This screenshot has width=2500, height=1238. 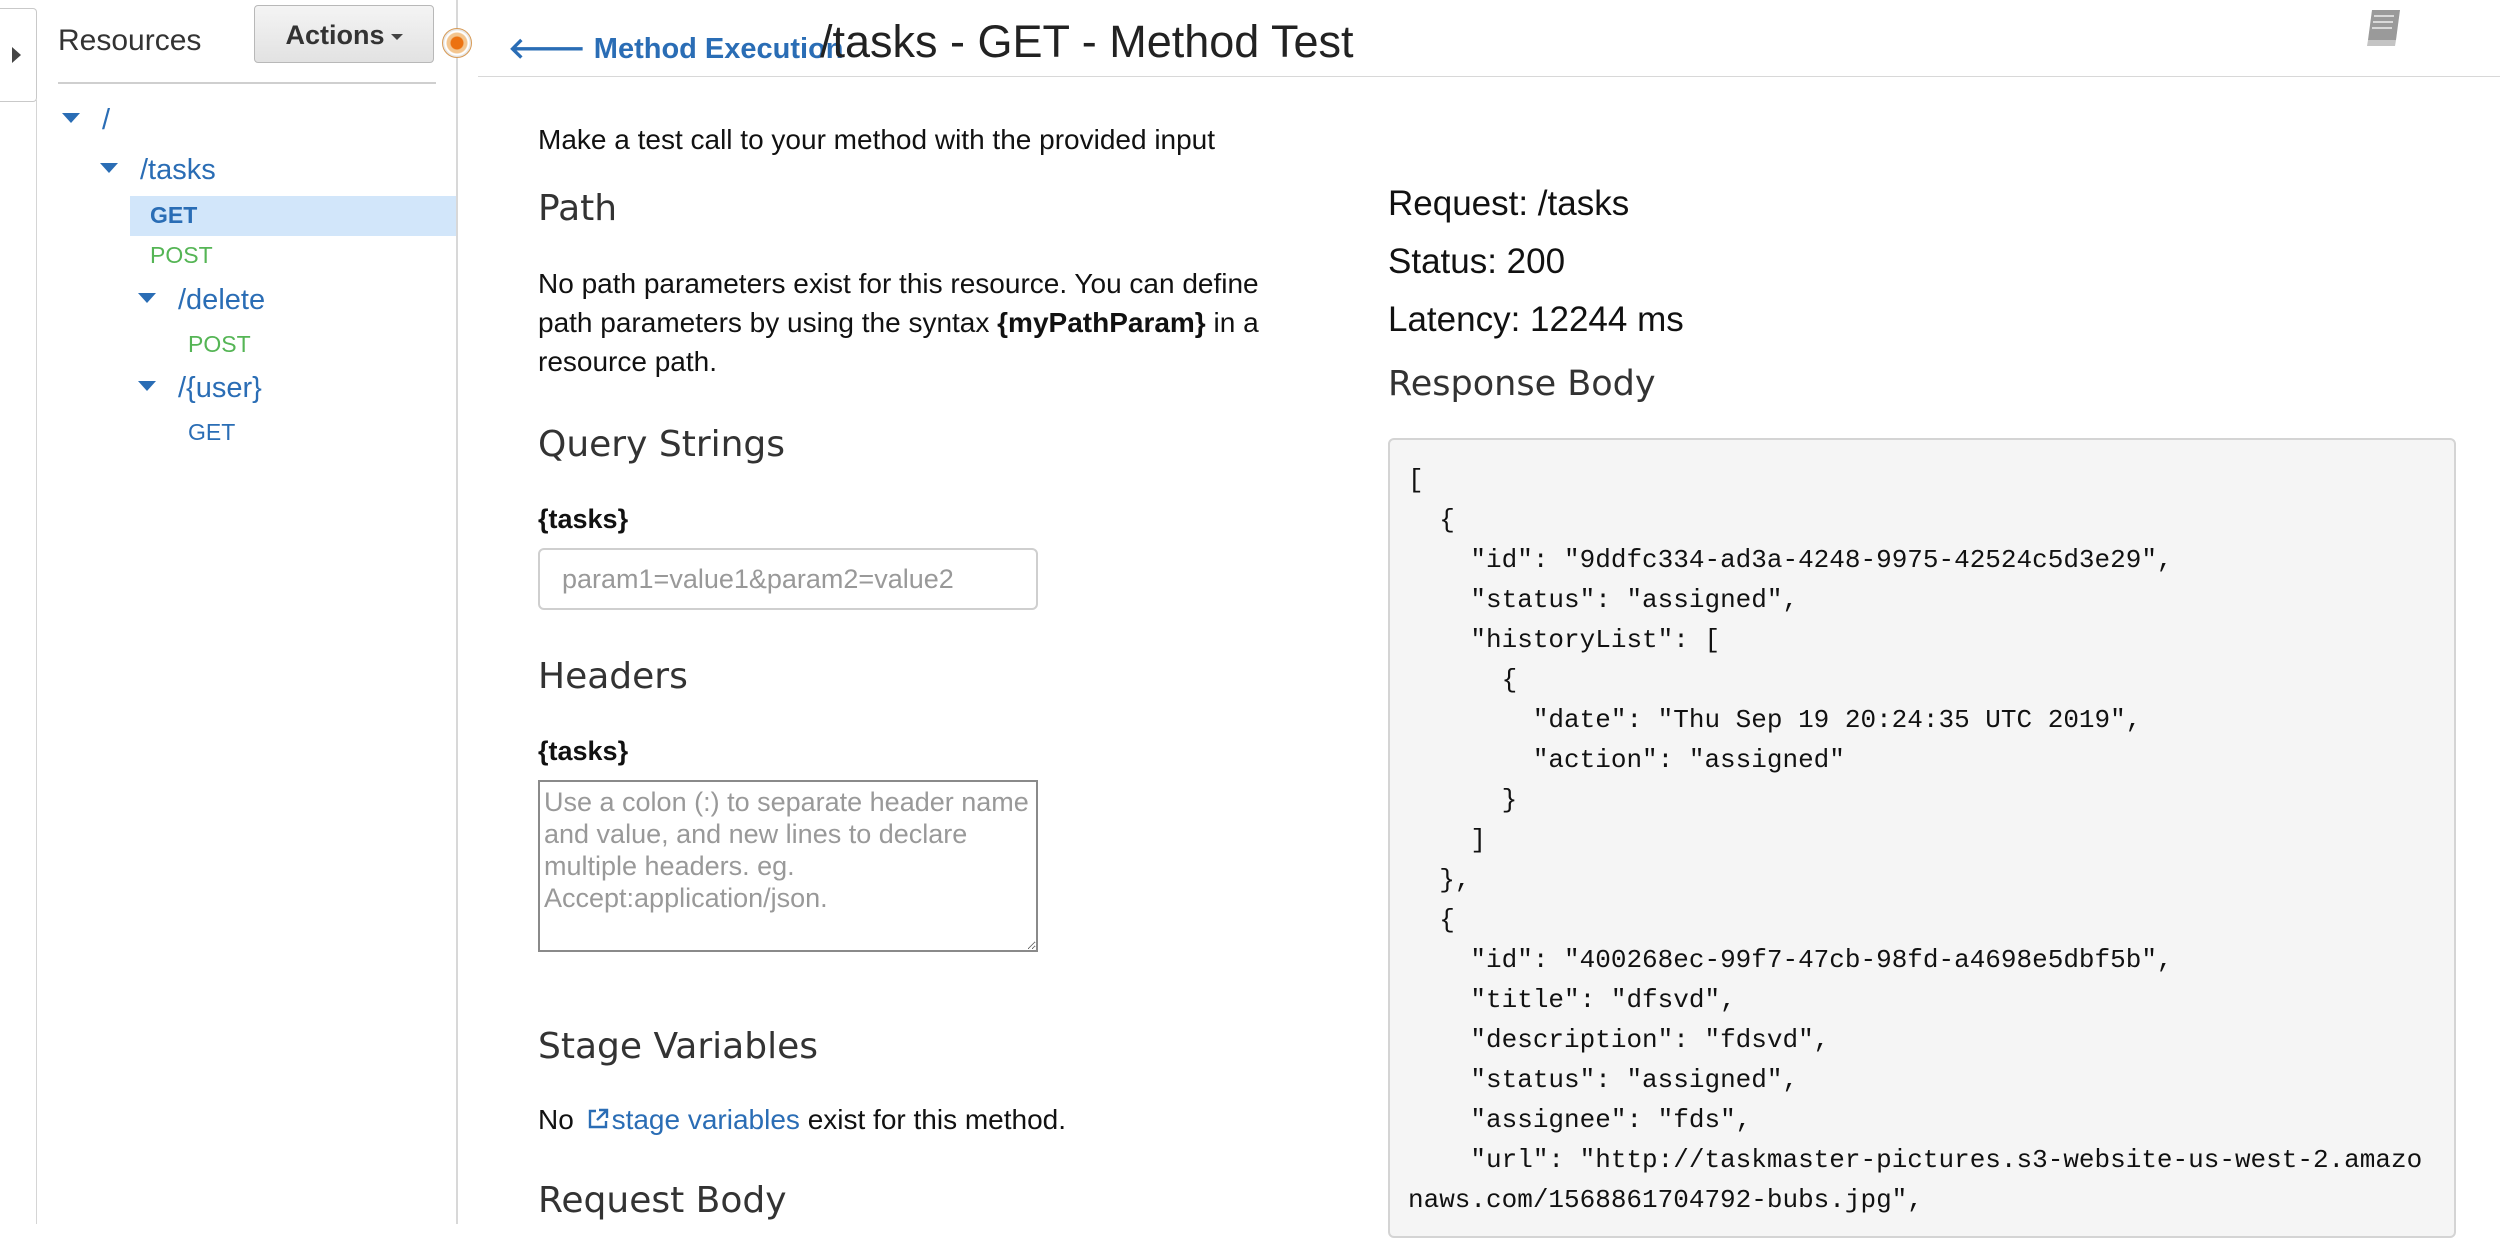 What do you see at coordinates (36, 662) in the screenshot?
I see `nav-edge-divider` at bounding box center [36, 662].